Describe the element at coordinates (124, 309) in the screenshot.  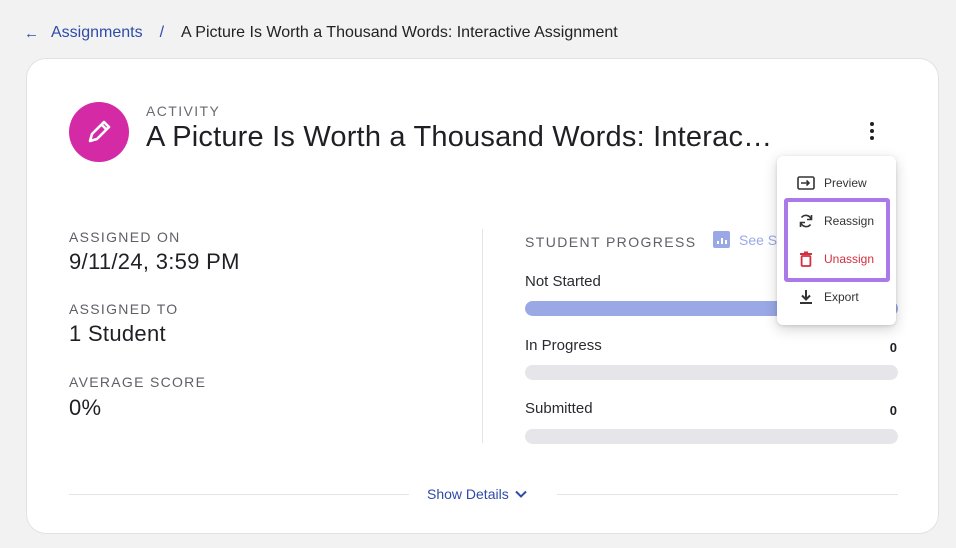
I see `assigned-to-label: ASSIGNED TO` at that location.